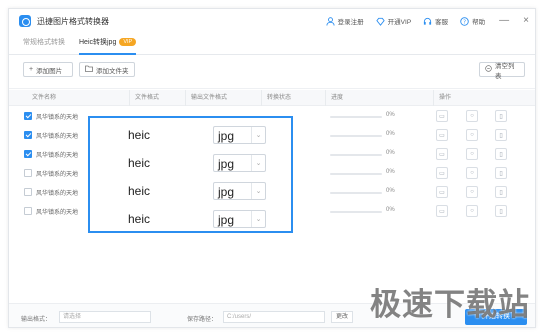 This screenshot has width=544, height=336. What do you see at coordinates (526, 21) in the screenshot?
I see `close-button: ×` at bounding box center [526, 21].